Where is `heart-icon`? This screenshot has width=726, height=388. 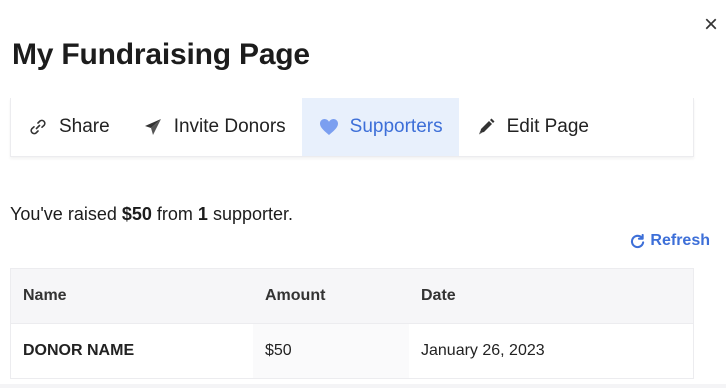
heart-icon is located at coordinates (329, 127).